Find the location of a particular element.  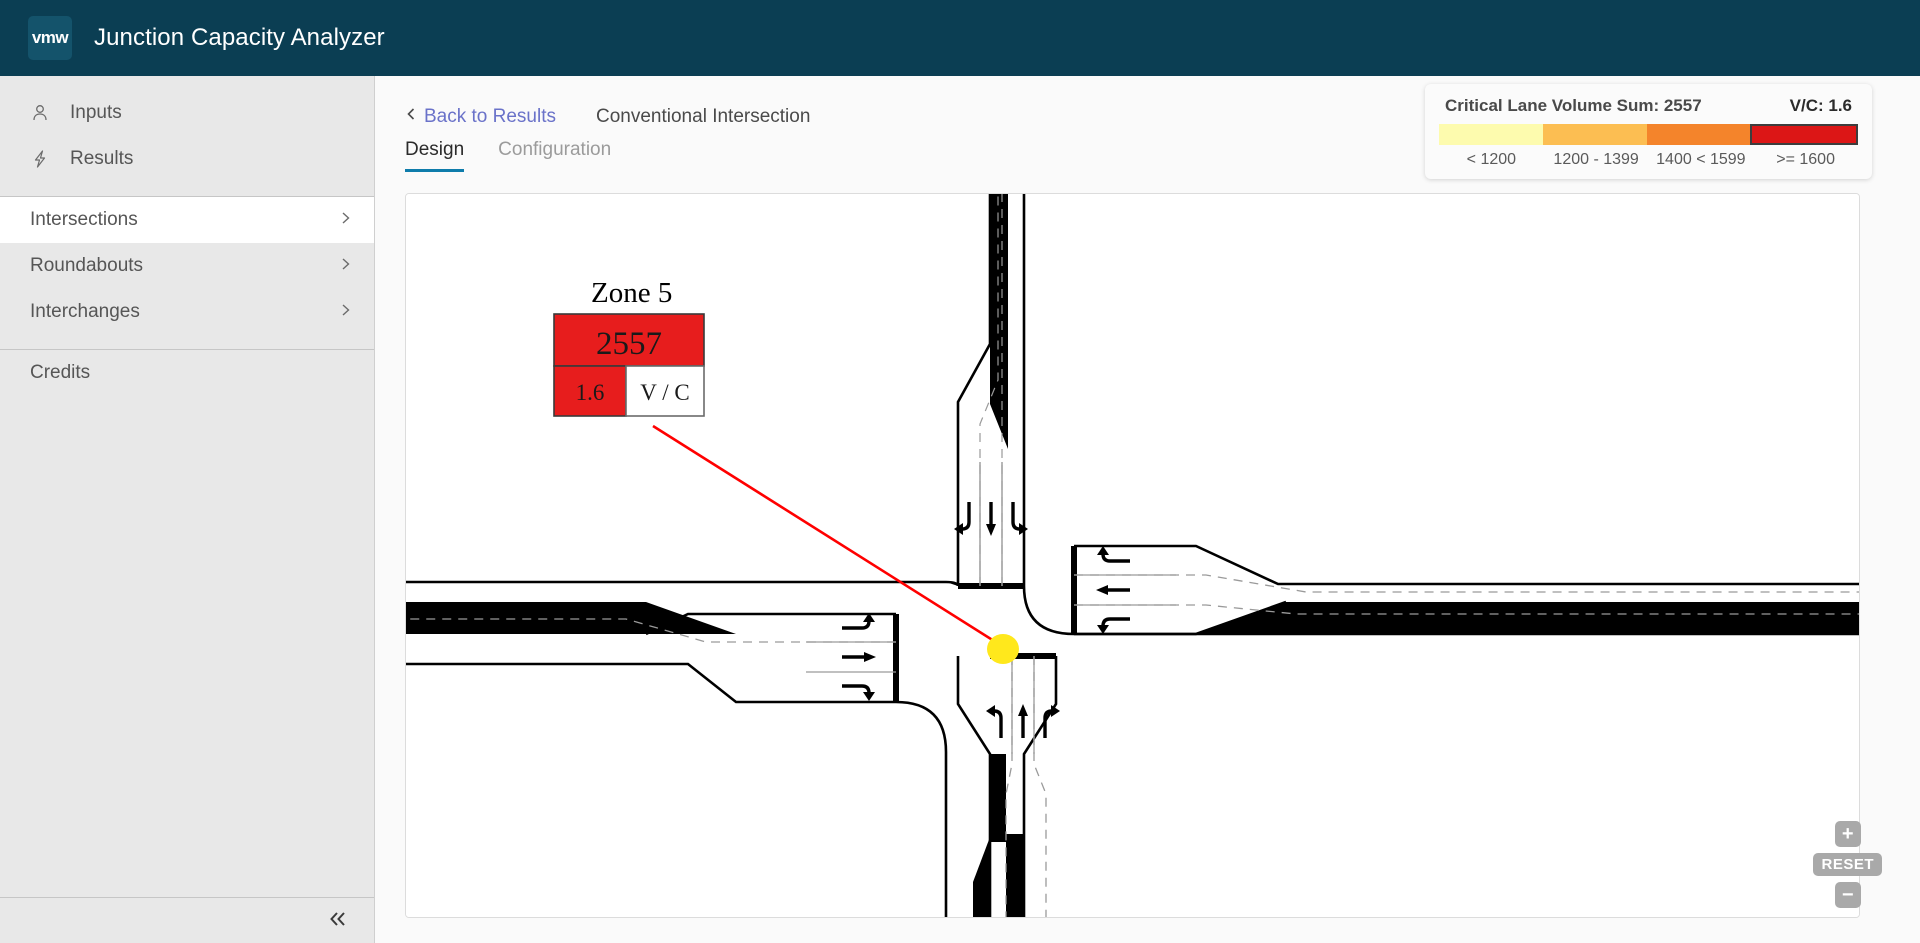

zoom-reset-button: RESET is located at coordinates (1847, 864).